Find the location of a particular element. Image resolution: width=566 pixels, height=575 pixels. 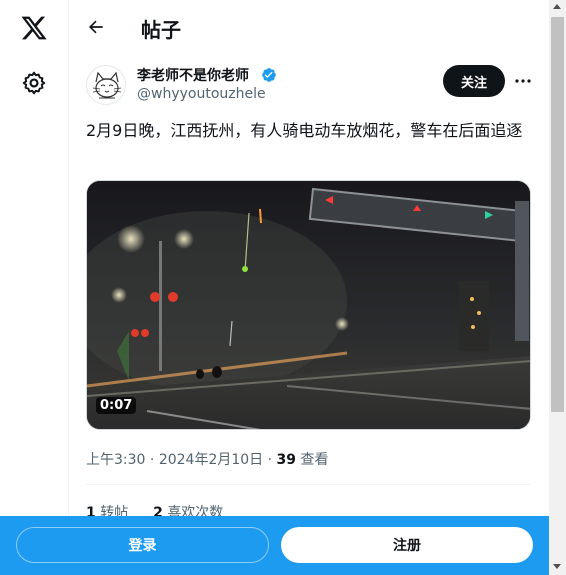

header: 帖子 is located at coordinates (309, 26).